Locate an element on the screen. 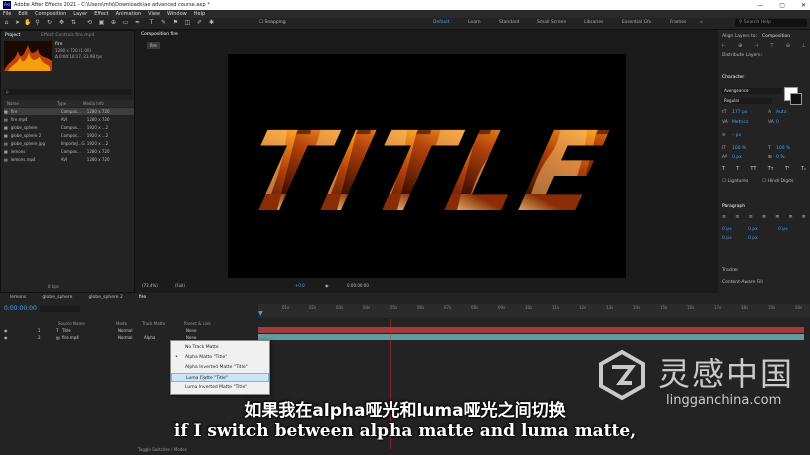  small-caps-icon: Tт is located at coordinates (771, 169).